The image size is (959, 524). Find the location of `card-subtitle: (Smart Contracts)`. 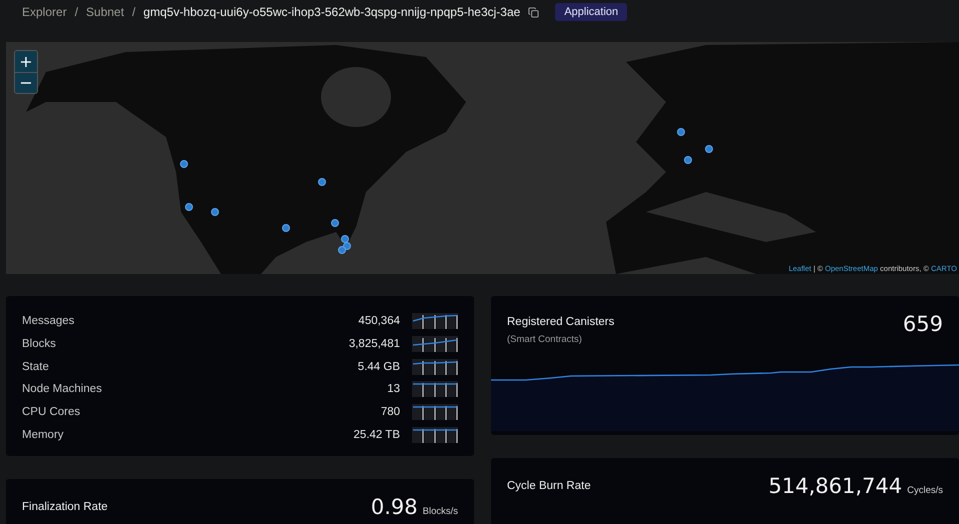

card-subtitle: (Smart Contracts) is located at coordinates (545, 339).